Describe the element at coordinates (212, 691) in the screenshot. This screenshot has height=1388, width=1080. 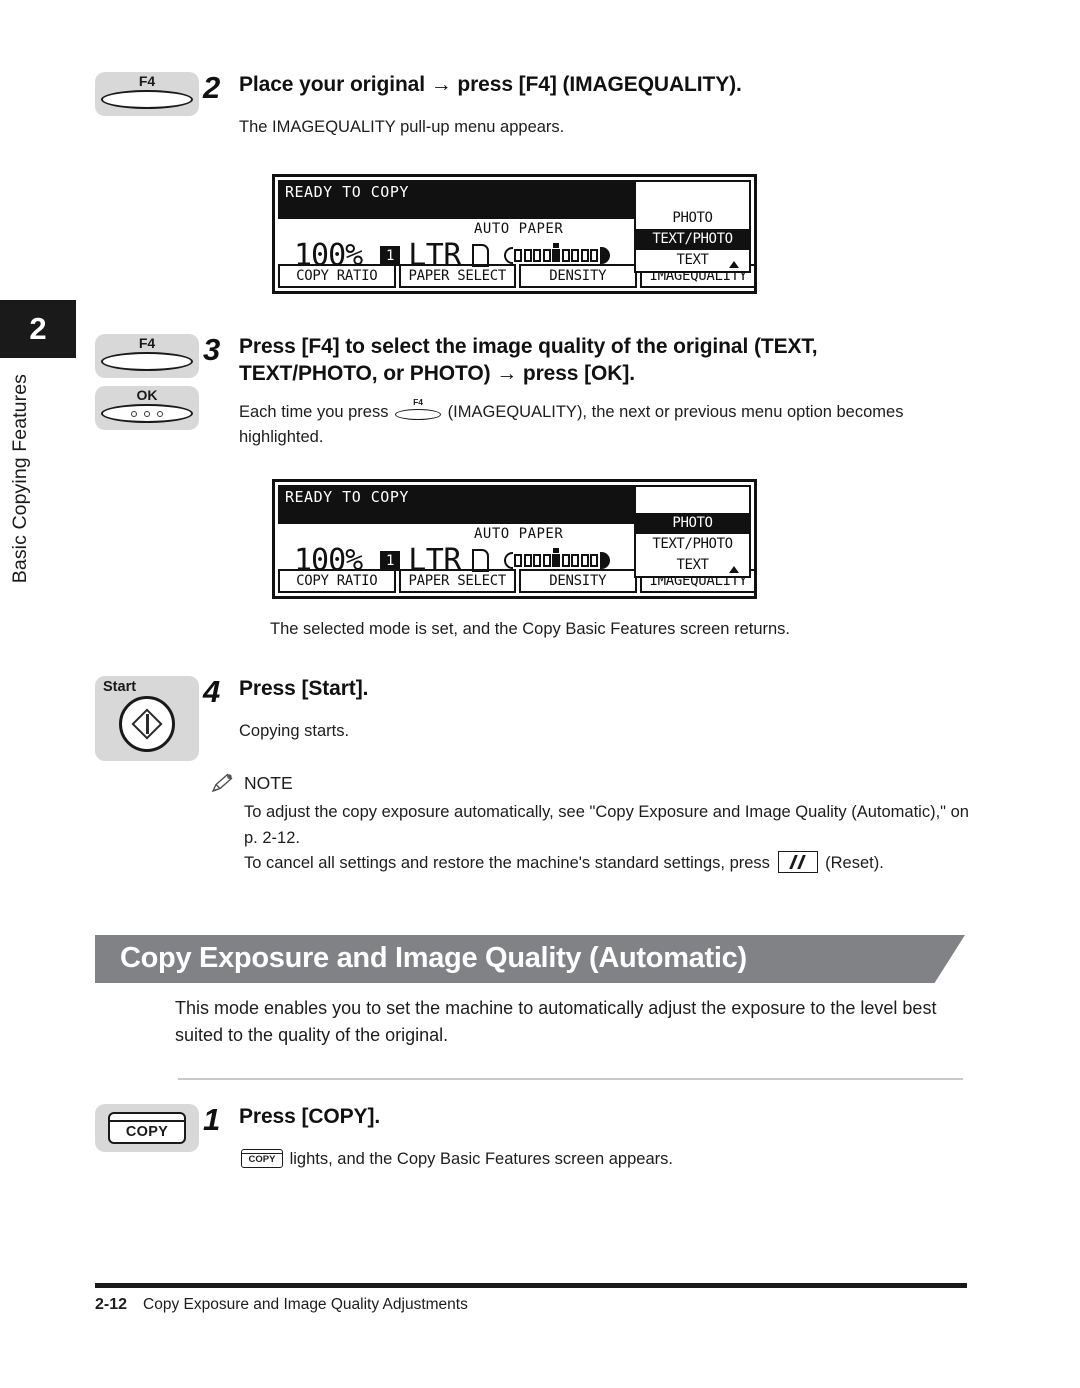
I see `step-4-number: 4` at that location.